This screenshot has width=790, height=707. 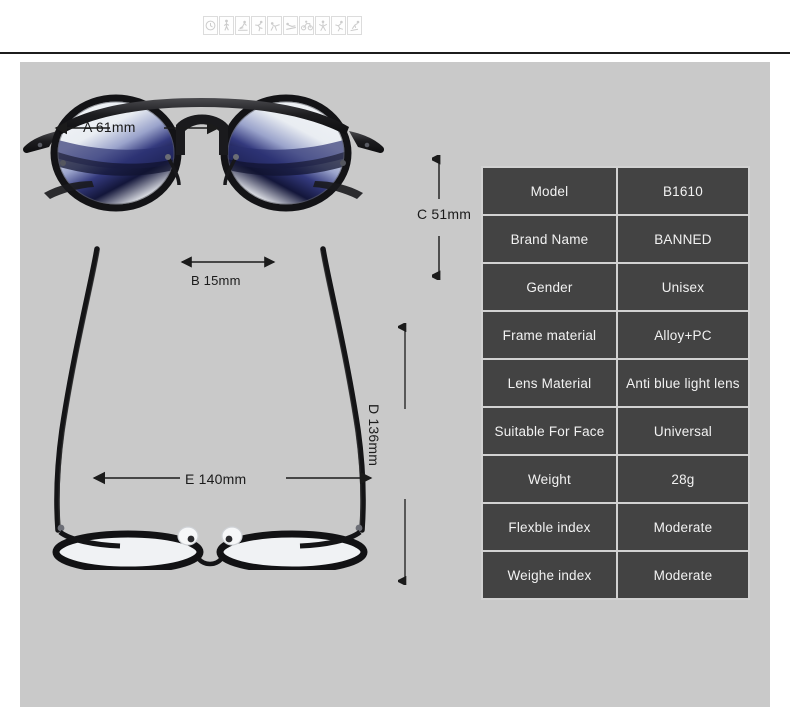 I want to click on spec-label: Flexble index, so click(x=549, y=527).